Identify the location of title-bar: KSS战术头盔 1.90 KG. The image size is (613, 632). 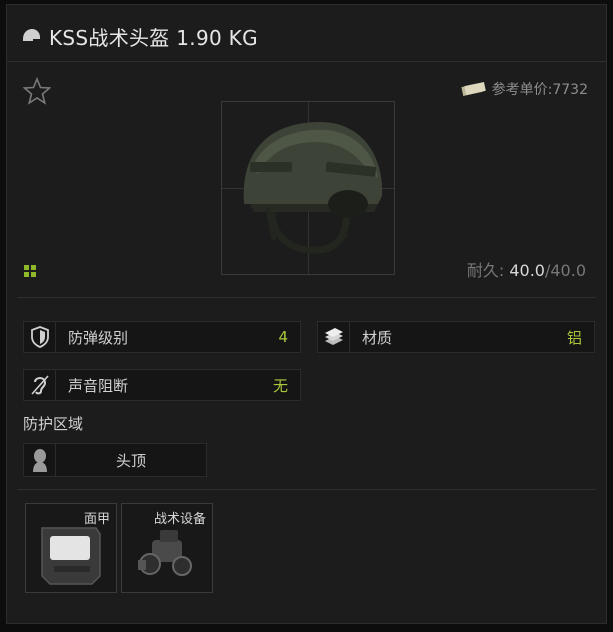
(139, 36).